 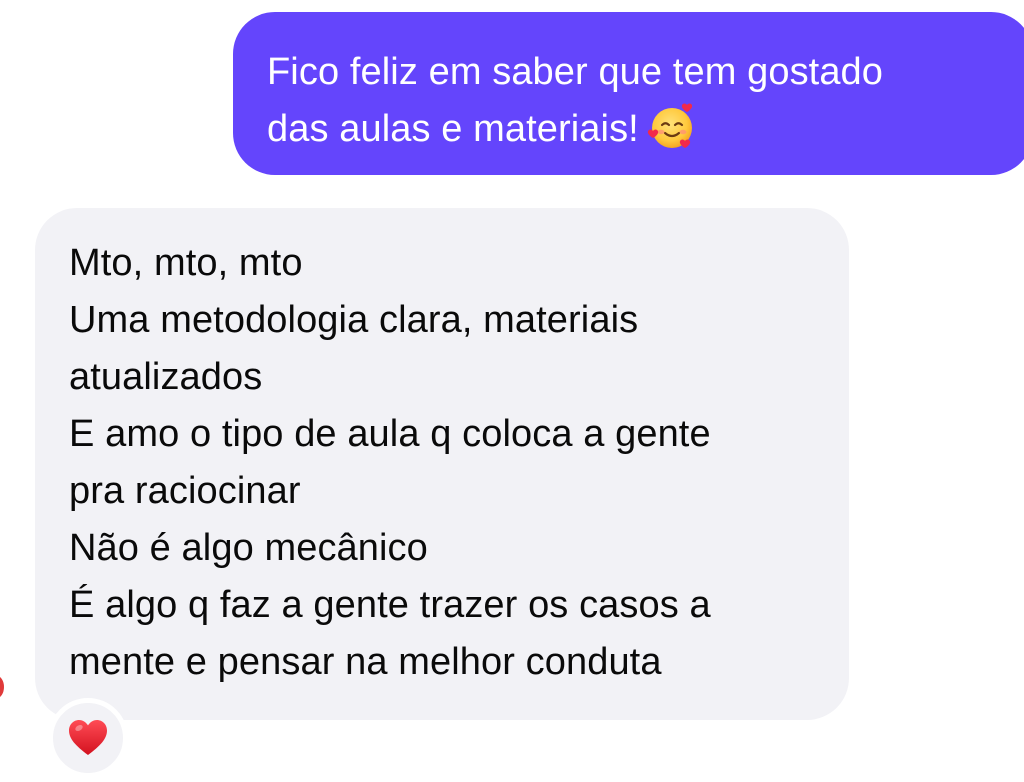 What do you see at coordinates (390, 434) in the screenshot?
I see `received-message-line-4: E amo o tipo de aula q coloca a gente` at bounding box center [390, 434].